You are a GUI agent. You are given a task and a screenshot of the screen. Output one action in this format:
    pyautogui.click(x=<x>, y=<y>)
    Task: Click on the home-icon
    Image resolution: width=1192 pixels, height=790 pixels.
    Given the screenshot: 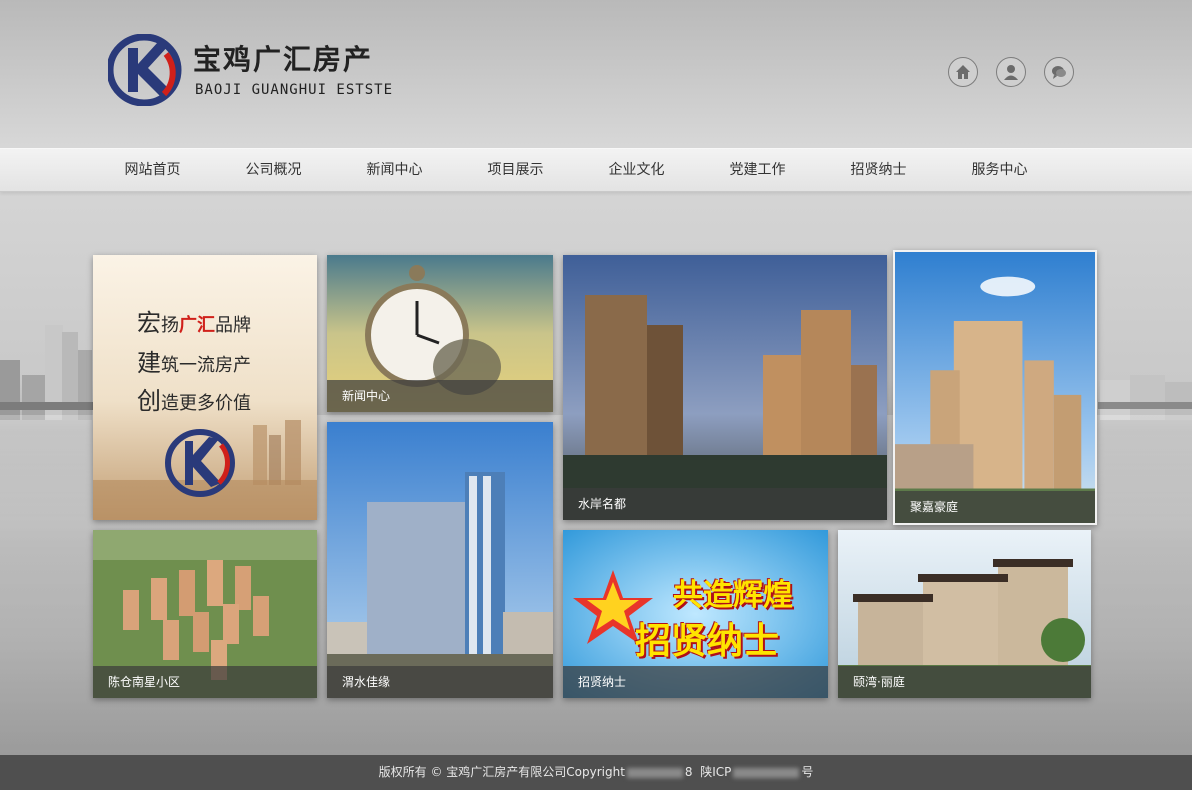 What is the action you would take?
    pyautogui.click(x=963, y=72)
    